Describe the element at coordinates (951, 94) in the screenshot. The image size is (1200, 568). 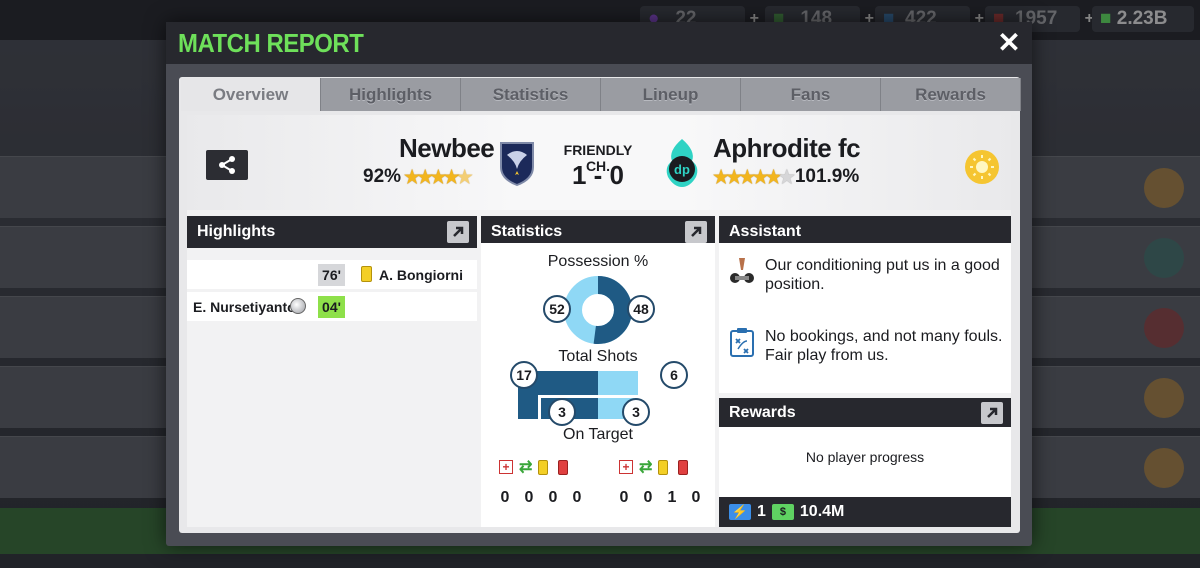
I see `tab-rewards: Rewards` at that location.